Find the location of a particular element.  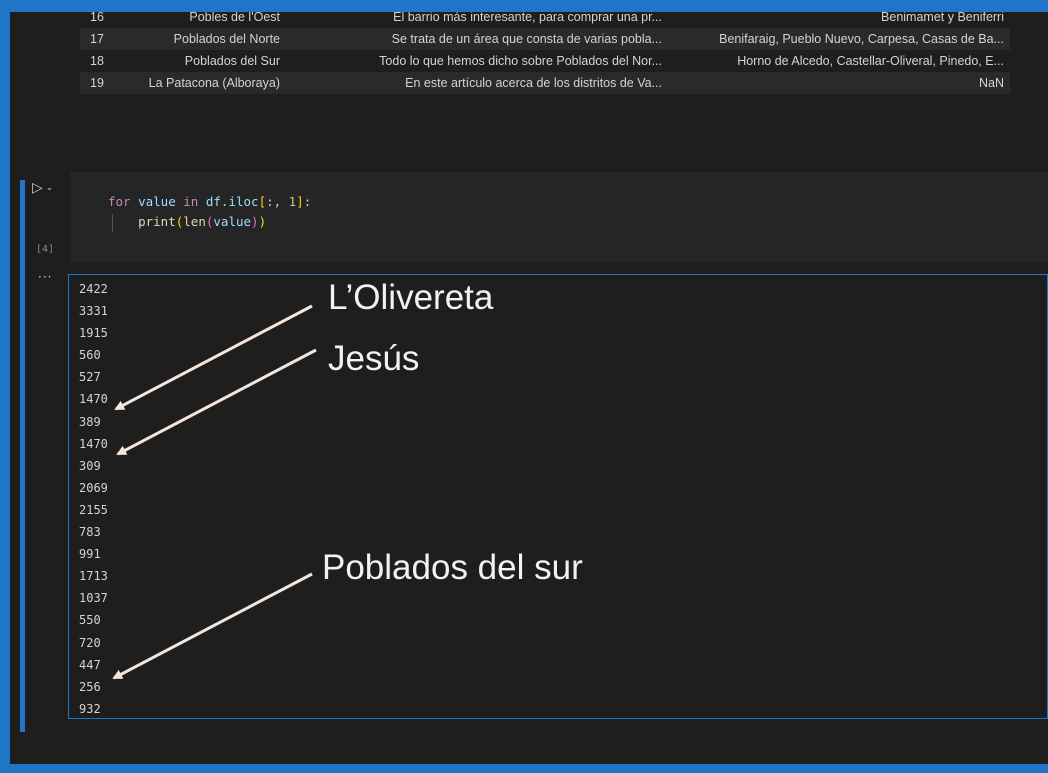

arrow-olivereta is located at coordinates (213, 357).